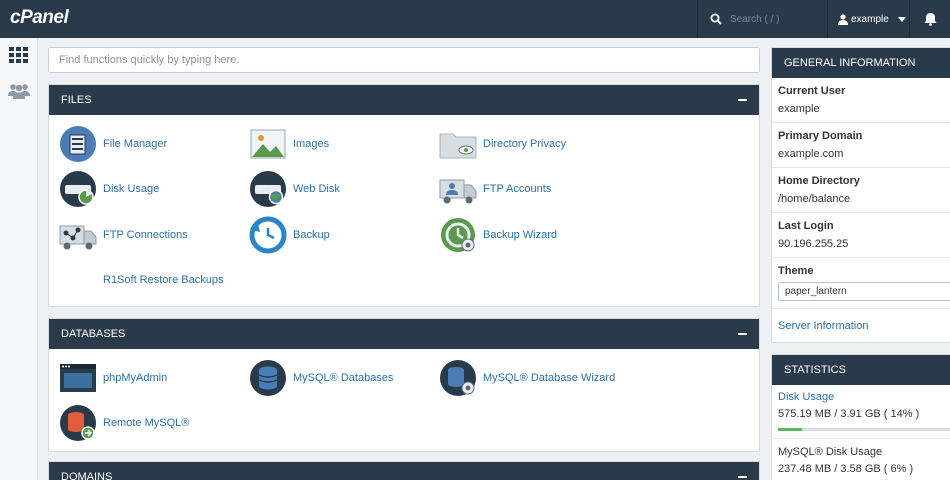  What do you see at coordinates (820, 136) in the screenshot?
I see `primary-domain-label: Primary Domain` at bounding box center [820, 136].